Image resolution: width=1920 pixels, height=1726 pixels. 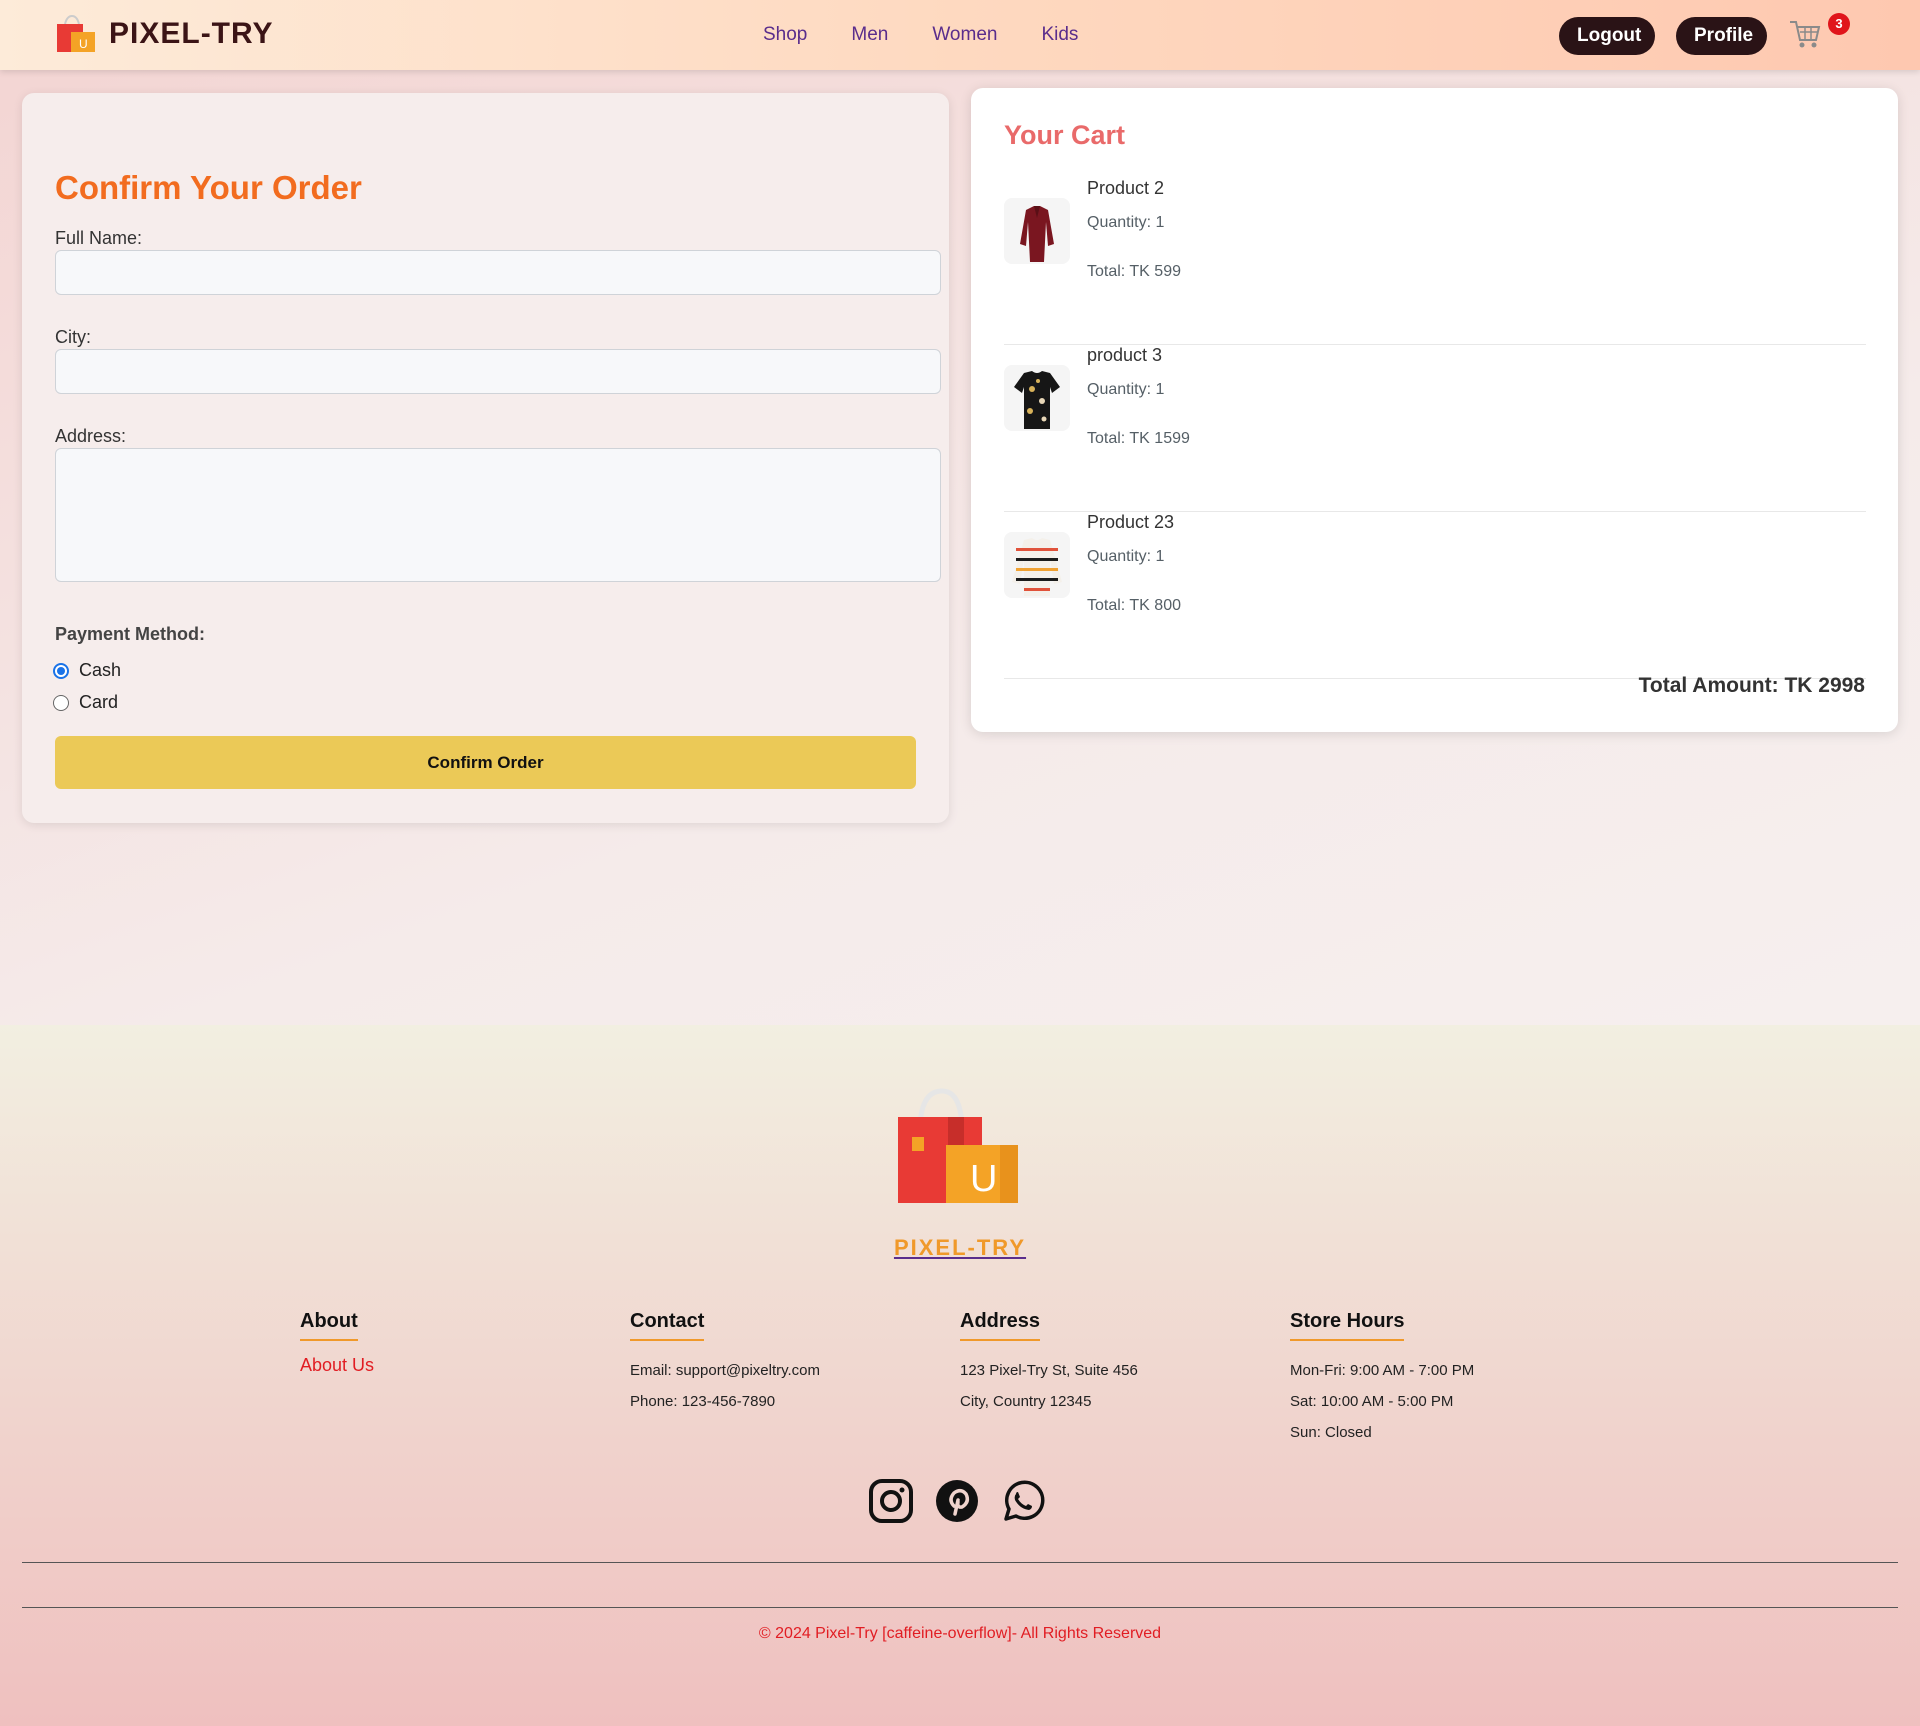 I want to click on order-form-title: Confirm Your Order, so click(x=208, y=187).